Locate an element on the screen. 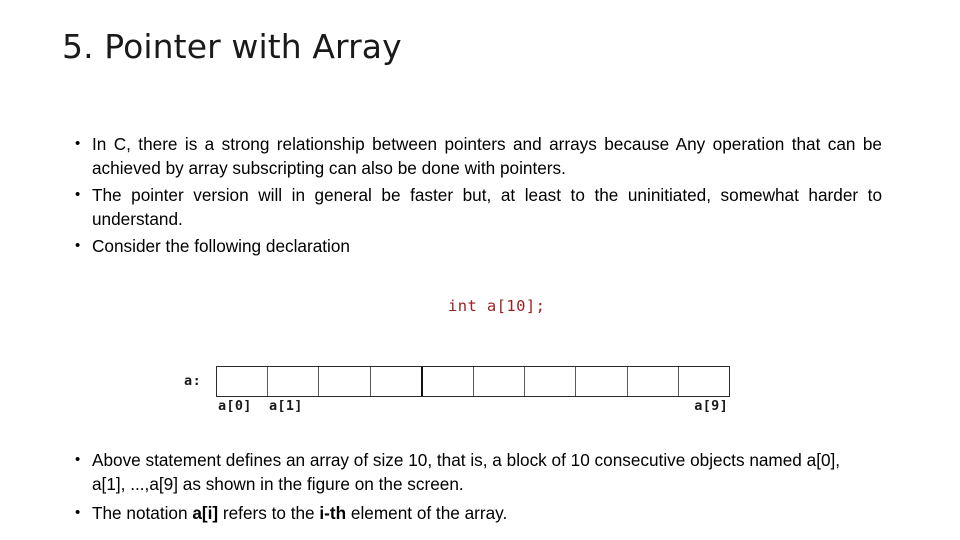 The image size is (960, 540). bullet-item-3: Consider the following declaration is located at coordinates (478, 246).